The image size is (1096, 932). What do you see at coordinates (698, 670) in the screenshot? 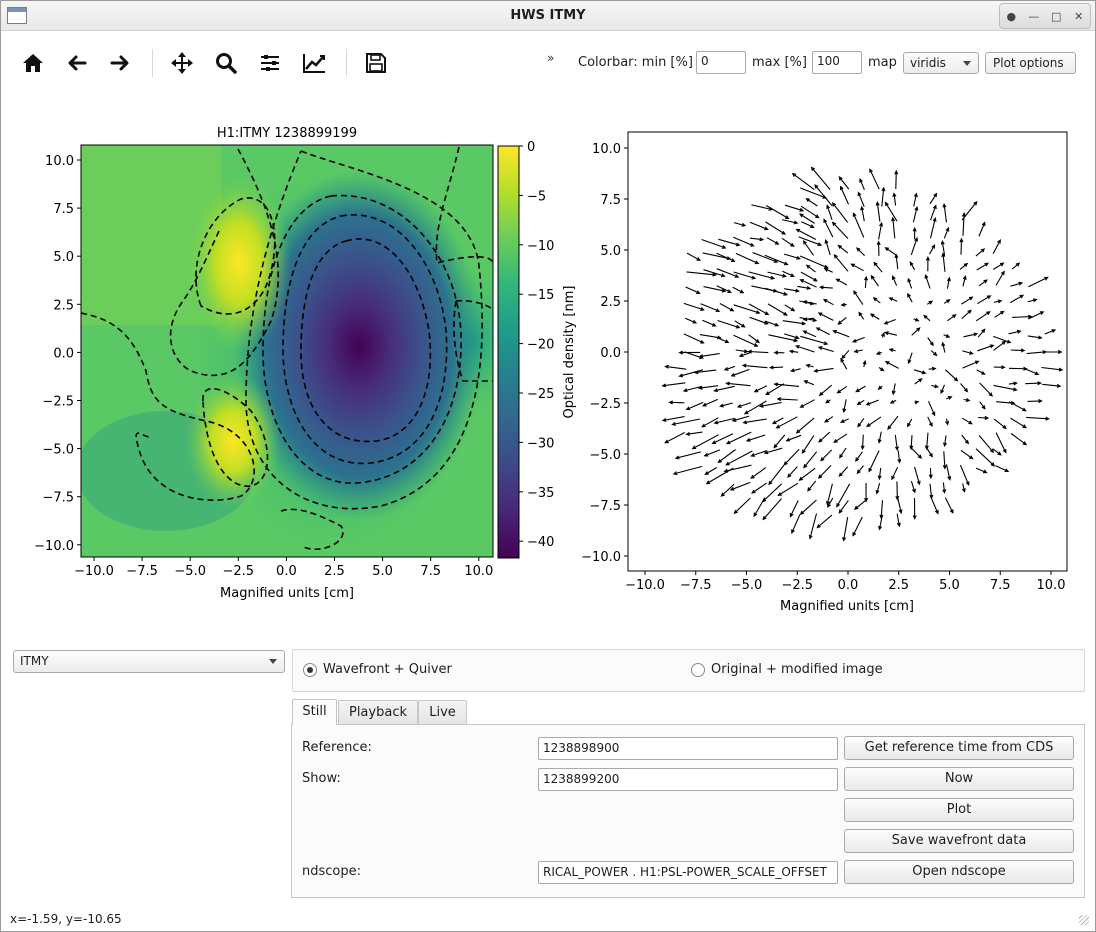
I see `original-modified-radio` at bounding box center [698, 670].